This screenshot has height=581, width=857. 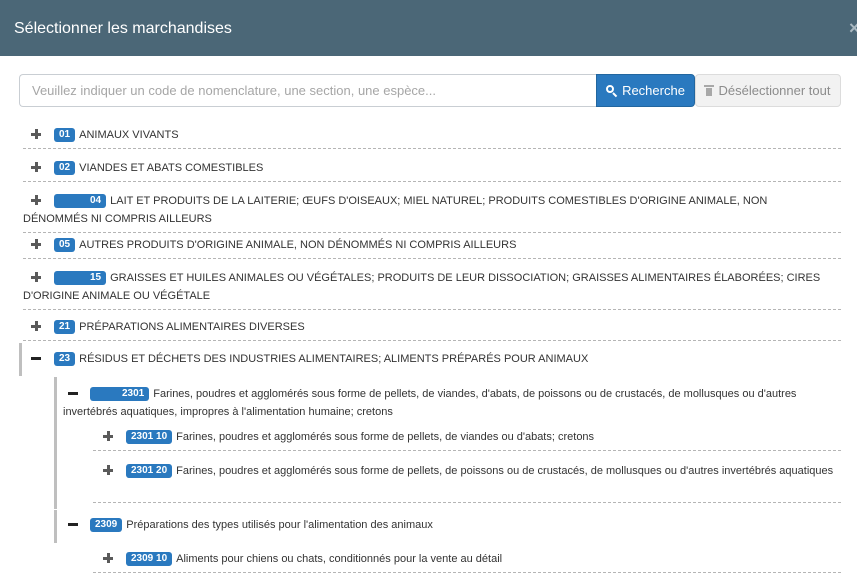 What do you see at coordinates (653, 90) in the screenshot?
I see `search-button-label: Recherche` at bounding box center [653, 90].